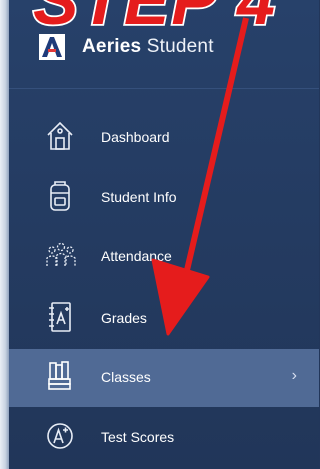 The width and height of the screenshot is (320, 469). I want to click on sidebar-item-label: Attendance, so click(136, 256).